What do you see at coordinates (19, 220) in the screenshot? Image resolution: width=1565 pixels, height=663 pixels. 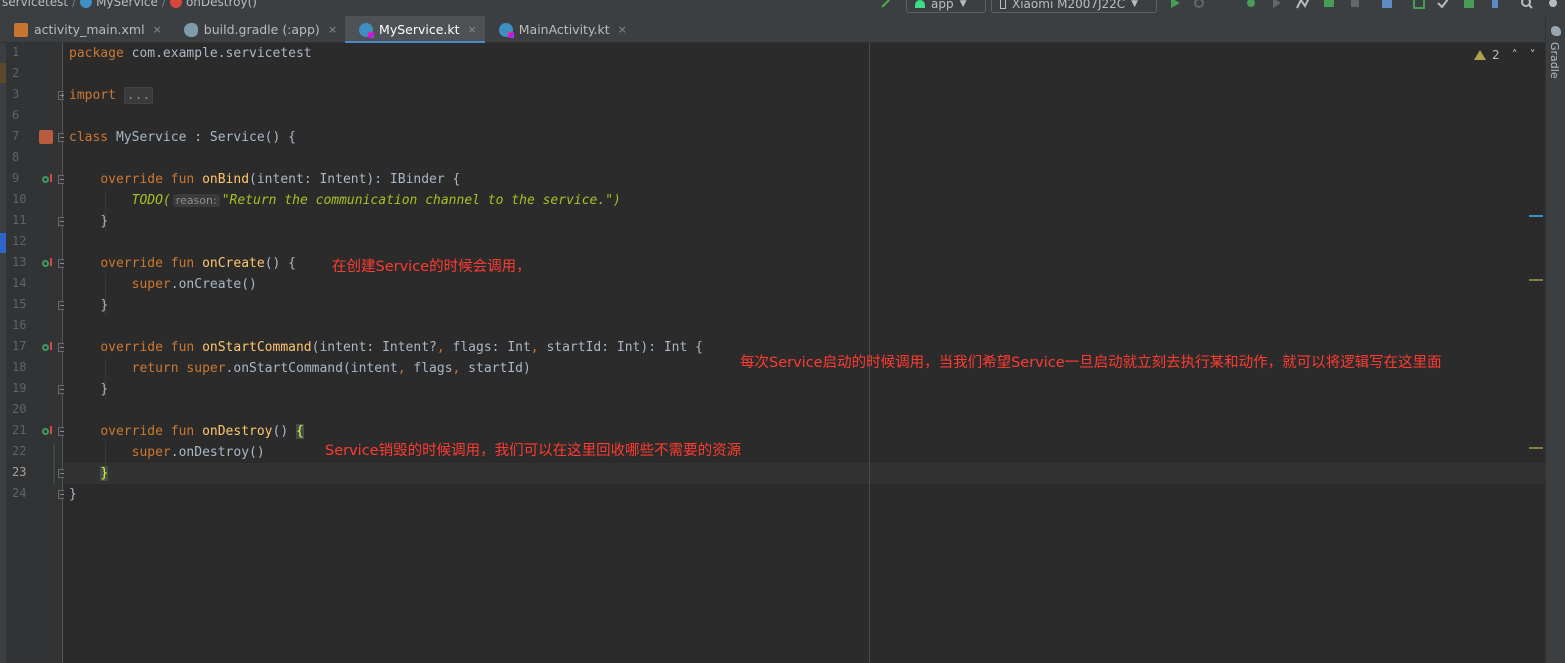 I see `line-number: 11` at bounding box center [19, 220].